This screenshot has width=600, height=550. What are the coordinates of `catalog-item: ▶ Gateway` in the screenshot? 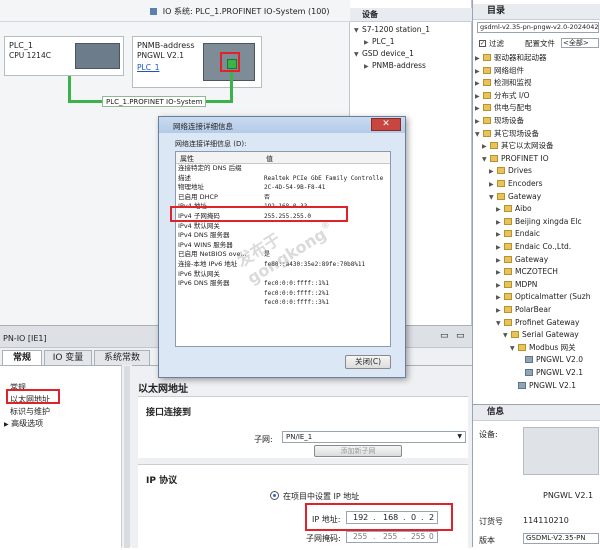 It's located at (522, 260).